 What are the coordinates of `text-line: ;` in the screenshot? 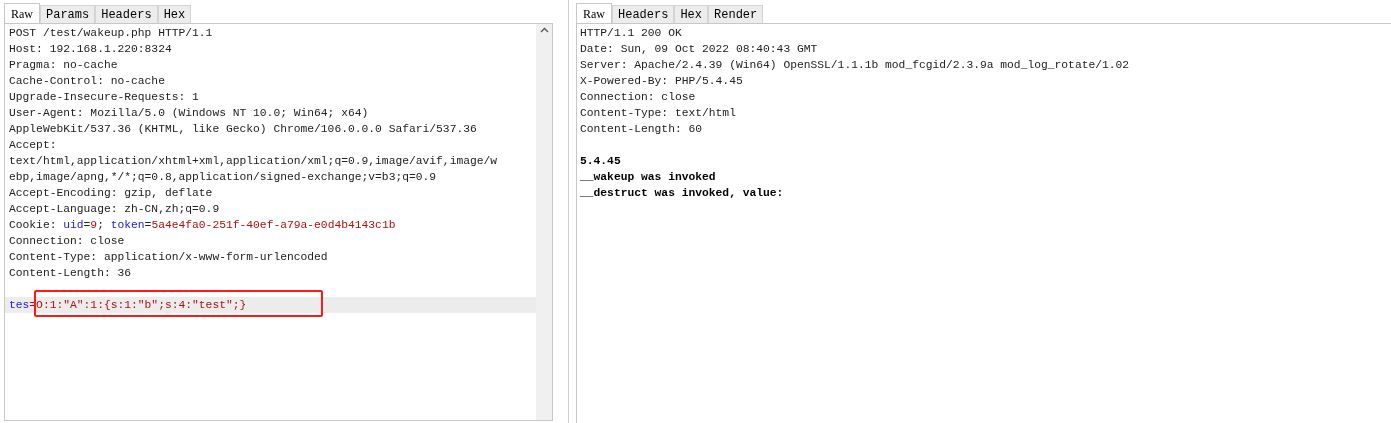 It's located at (101, 225).